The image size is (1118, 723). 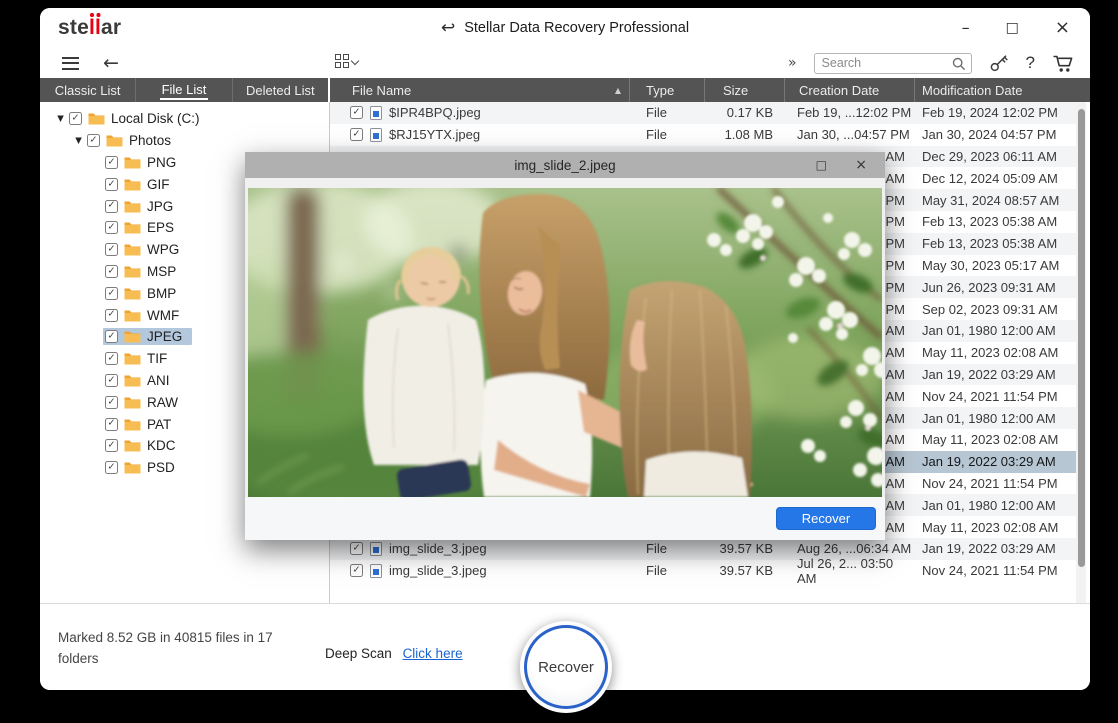 I want to click on cell-modification-date: Jan 30, 2024 04:57 PM, so click(x=989, y=135).